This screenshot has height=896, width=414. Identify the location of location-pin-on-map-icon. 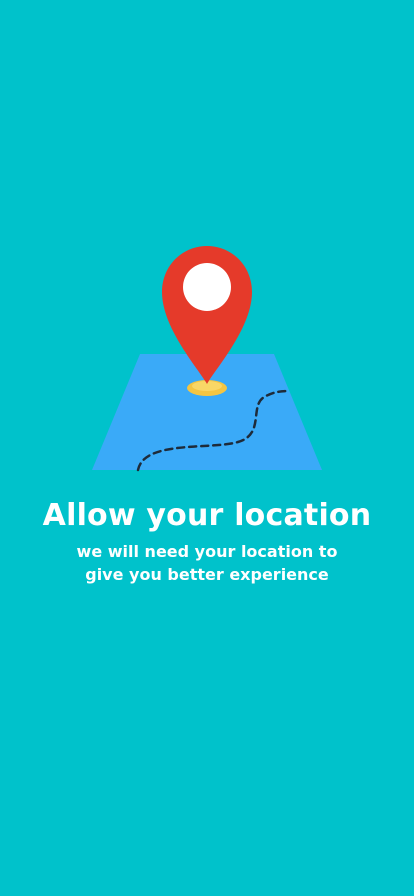
(207, 359).